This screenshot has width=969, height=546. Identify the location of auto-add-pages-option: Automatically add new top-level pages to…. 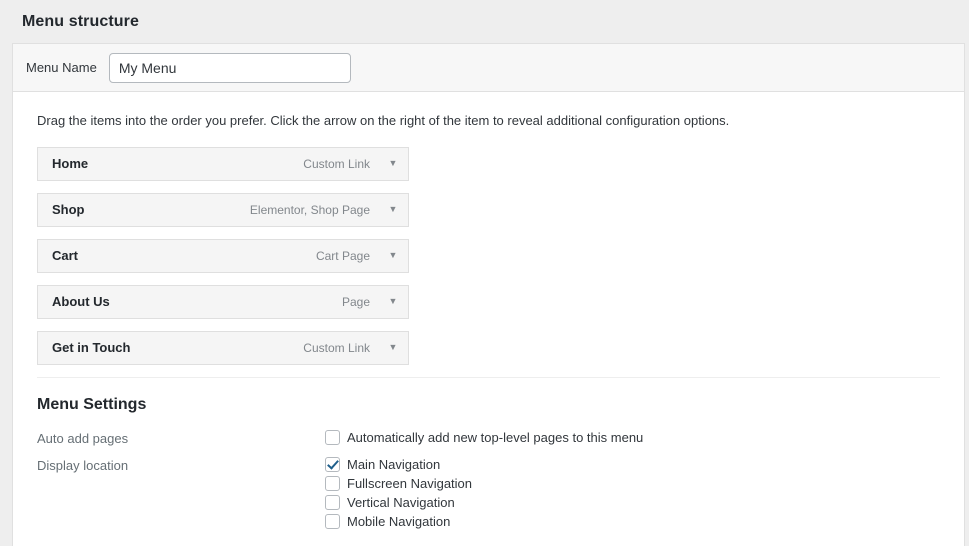
(632, 437).